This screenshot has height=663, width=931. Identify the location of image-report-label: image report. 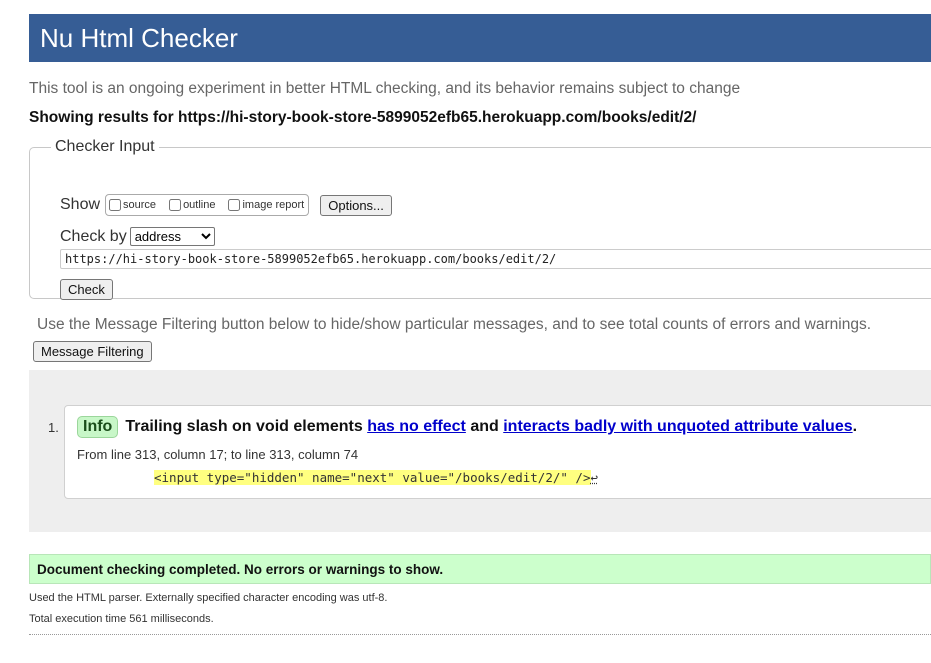
(273, 205).